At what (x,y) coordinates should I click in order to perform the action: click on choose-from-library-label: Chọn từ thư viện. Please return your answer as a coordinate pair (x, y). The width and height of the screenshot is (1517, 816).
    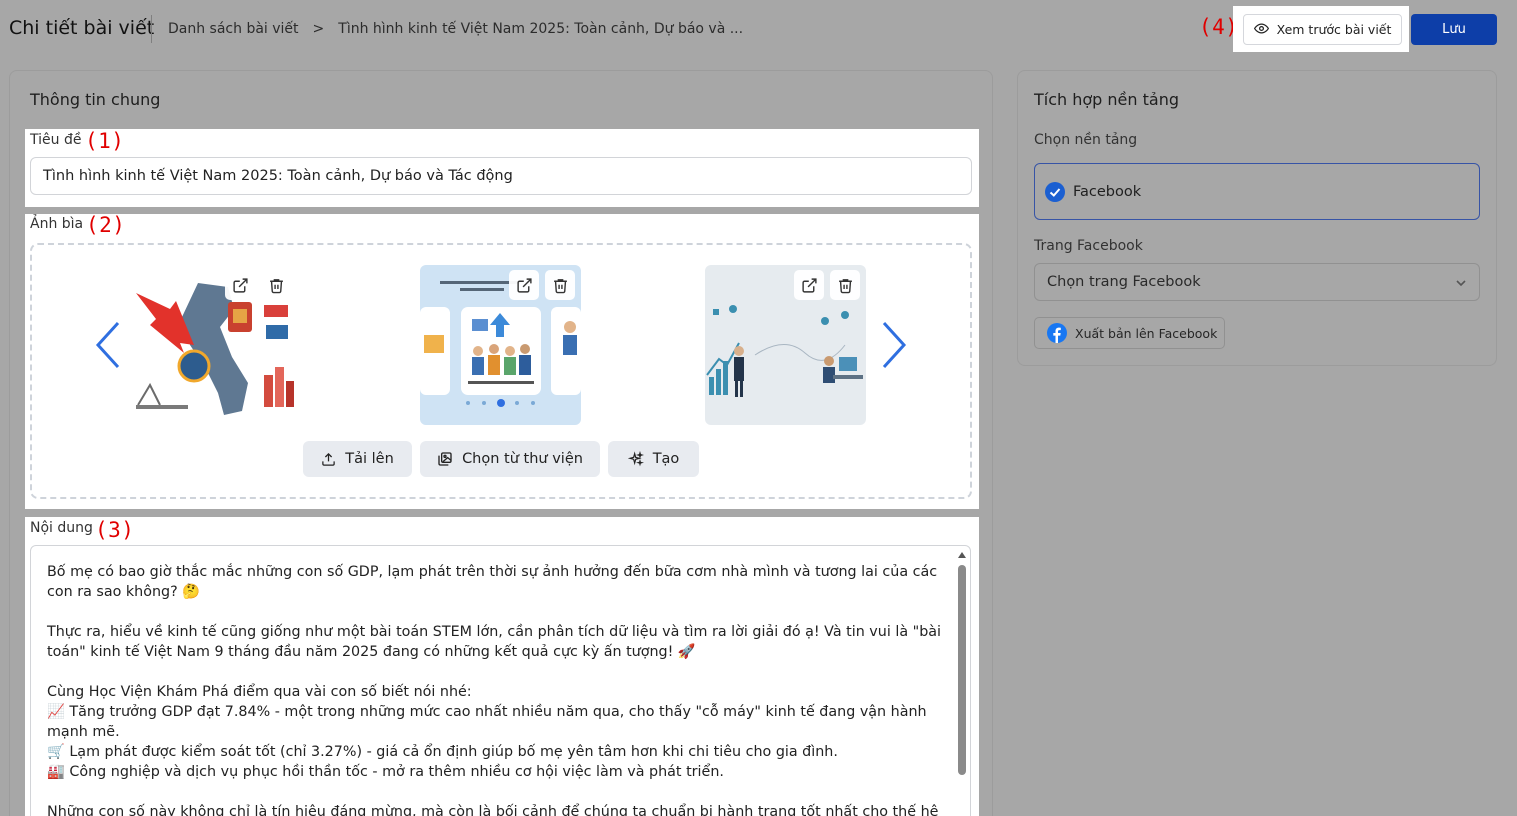
    Looking at the image, I should click on (522, 459).